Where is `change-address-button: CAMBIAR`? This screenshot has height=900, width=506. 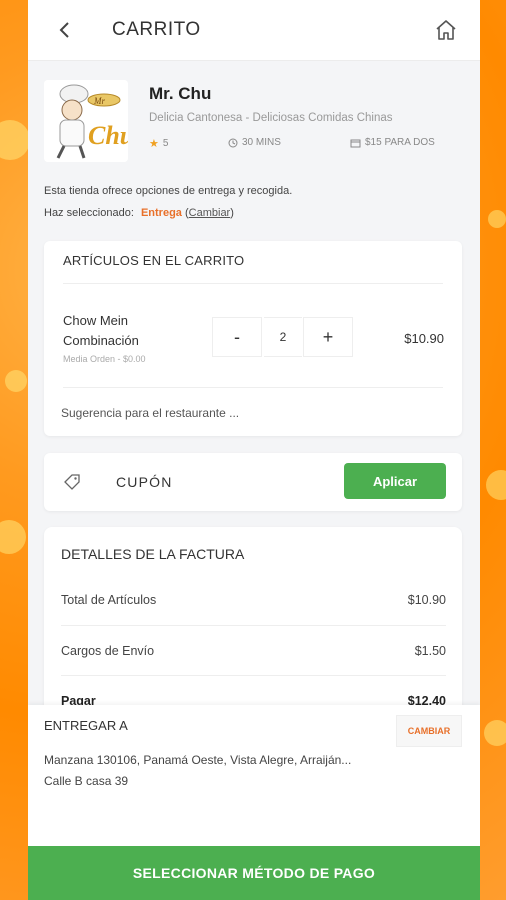
change-address-button: CAMBIAR is located at coordinates (429, 731).